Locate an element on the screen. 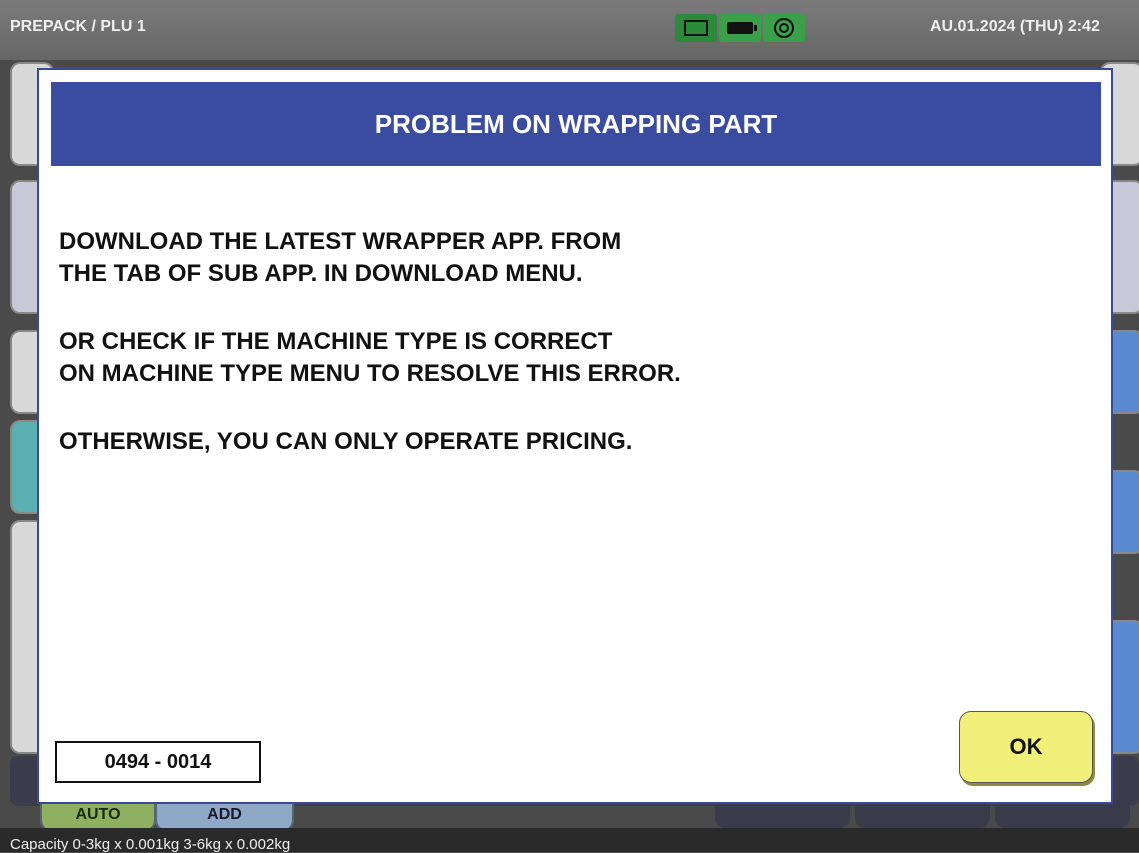  ok-button: OK is located at coordinates (1026, 747).